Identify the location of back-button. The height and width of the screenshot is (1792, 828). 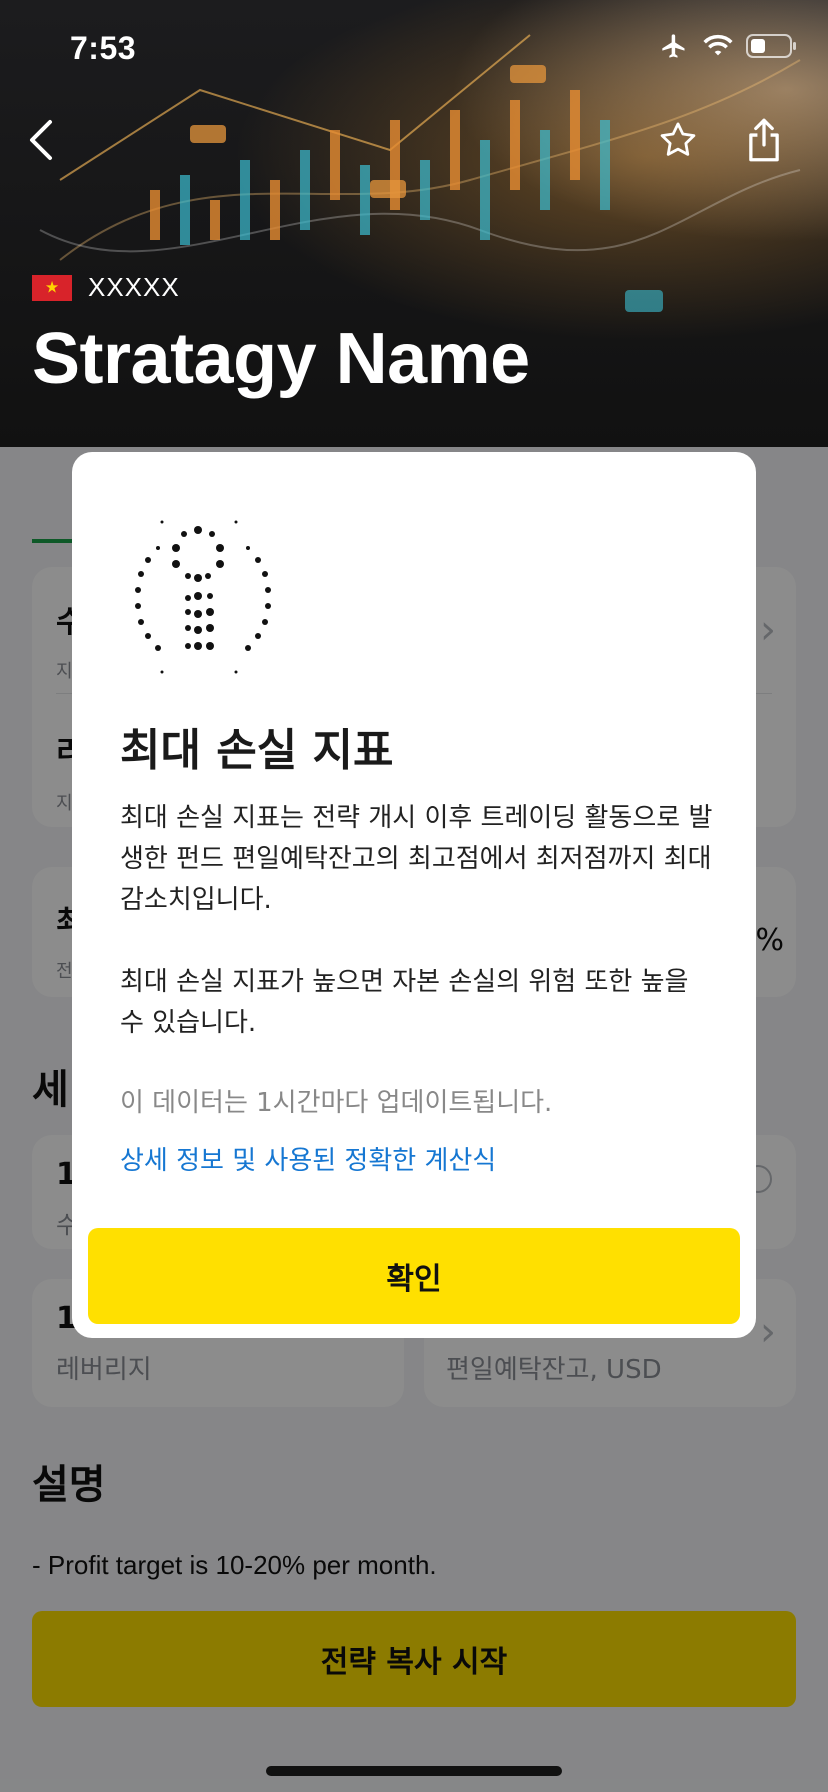
(40, 140).